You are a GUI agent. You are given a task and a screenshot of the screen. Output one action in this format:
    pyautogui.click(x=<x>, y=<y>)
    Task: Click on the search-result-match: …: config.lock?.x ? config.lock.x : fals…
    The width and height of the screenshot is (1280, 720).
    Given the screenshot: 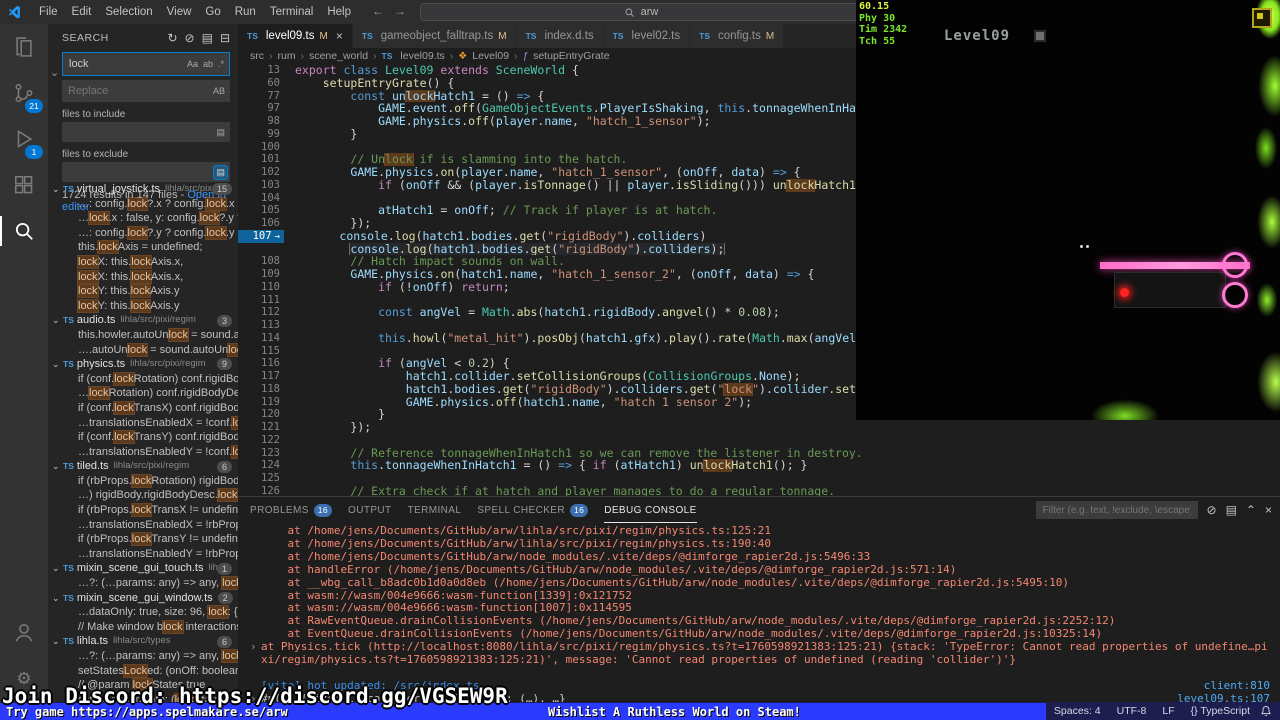 What is the action you would take?
    pyautogui.click(x=143, y=204)
    